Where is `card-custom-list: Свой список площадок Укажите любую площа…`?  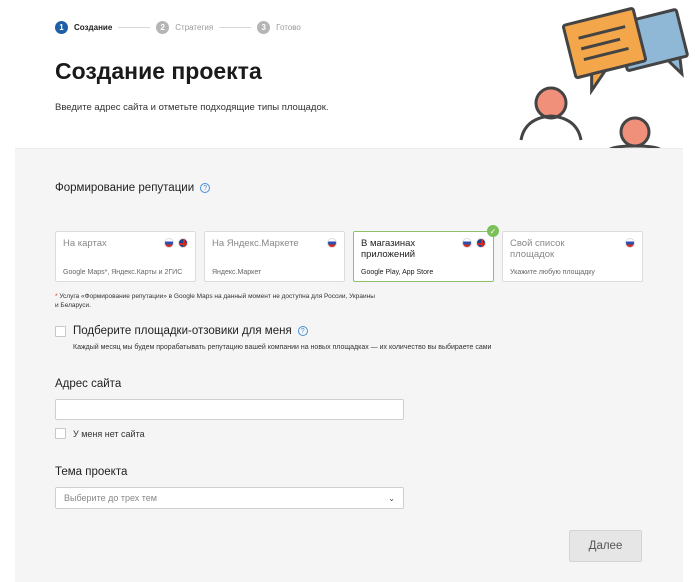
card-custom-list: Свой список площадок Укажите любую площа… is located at coordinates (572, 256).